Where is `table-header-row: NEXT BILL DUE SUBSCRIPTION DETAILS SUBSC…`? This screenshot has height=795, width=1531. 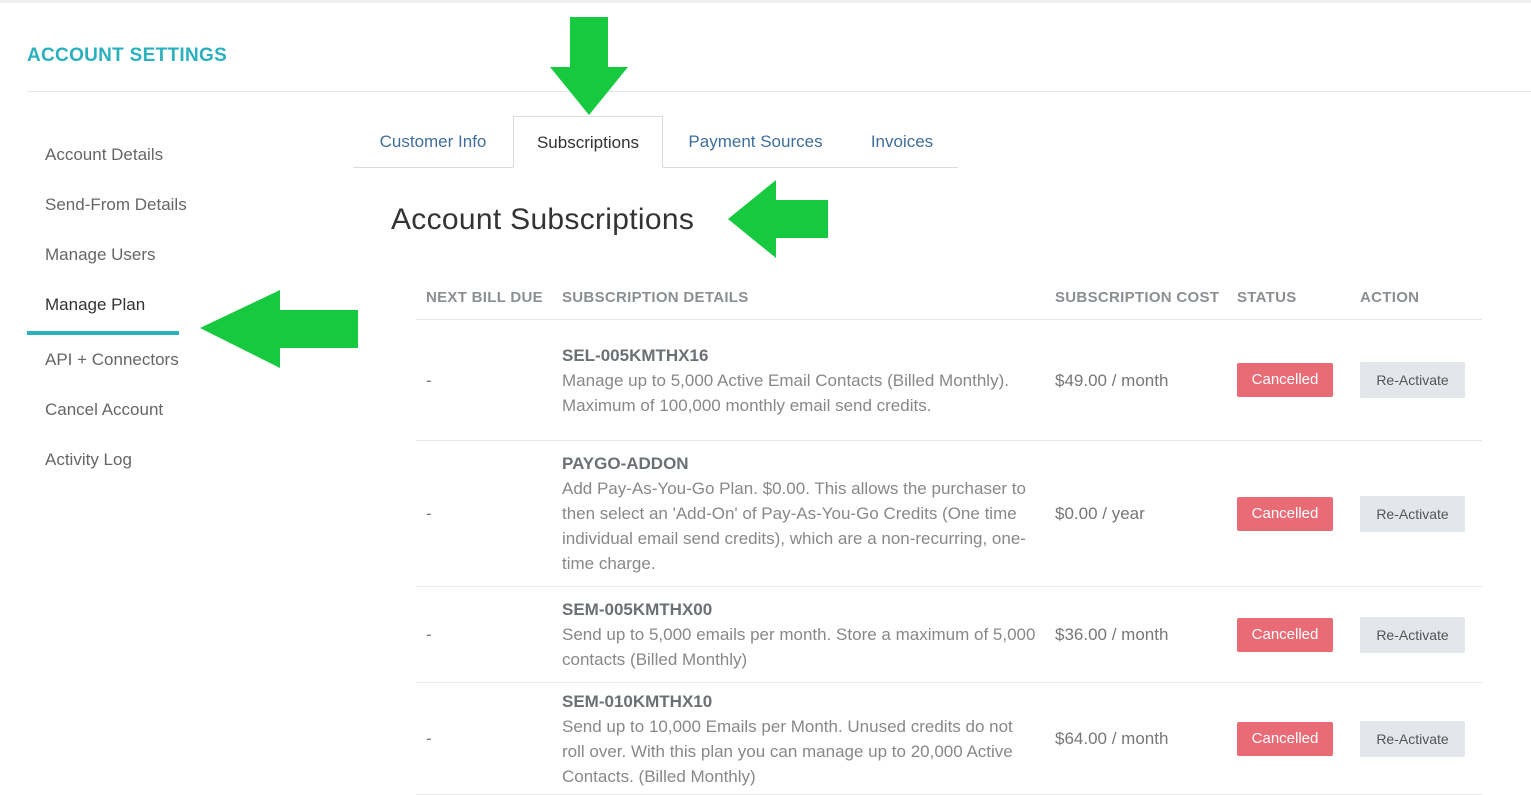 table-header-row: NEXT BILL DUE SUBSCRIPTION DETAILS SUBSC… is located at coordinates (949, 298).